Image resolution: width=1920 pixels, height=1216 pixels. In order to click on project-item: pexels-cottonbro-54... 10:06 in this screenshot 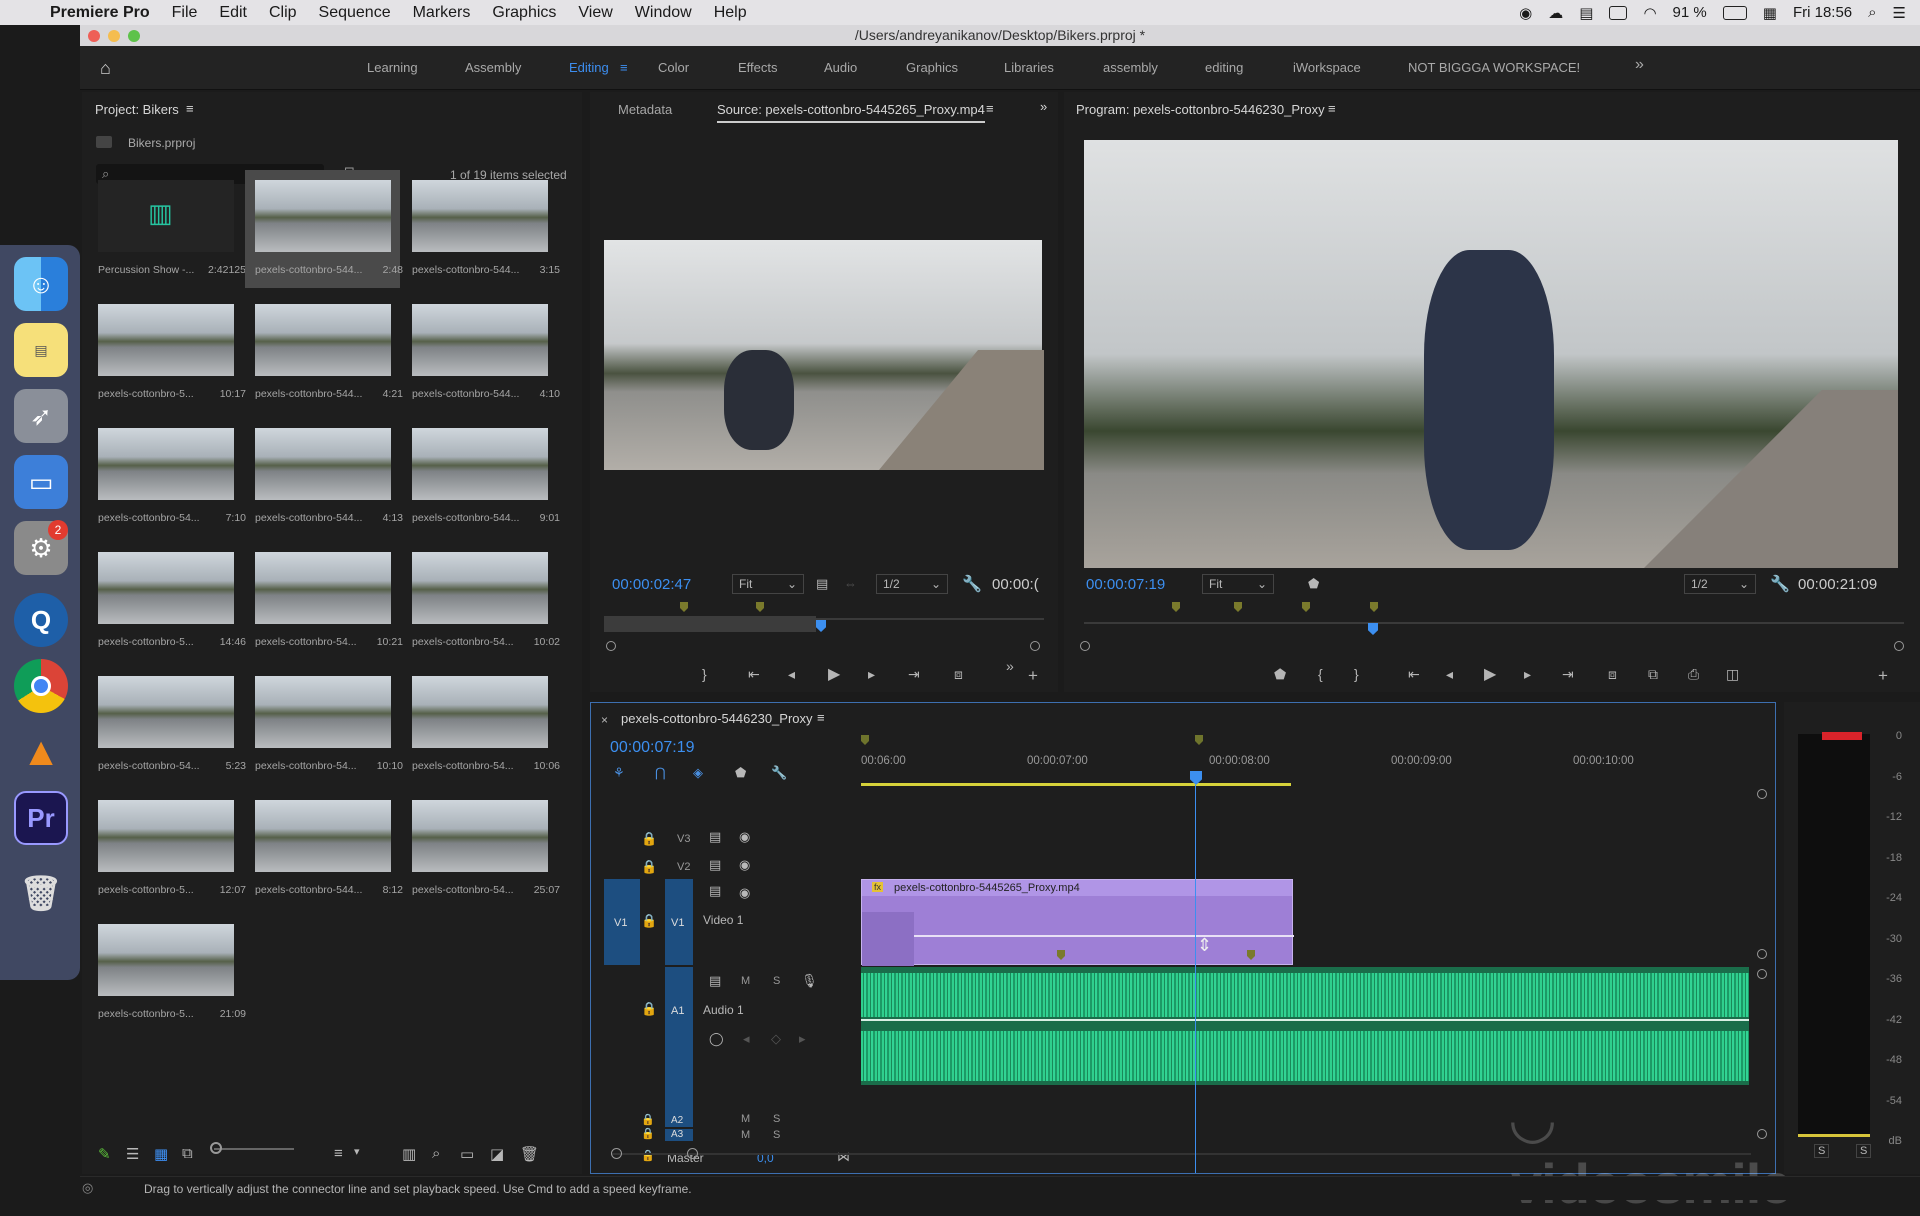, I will do `click(481, 725)`.